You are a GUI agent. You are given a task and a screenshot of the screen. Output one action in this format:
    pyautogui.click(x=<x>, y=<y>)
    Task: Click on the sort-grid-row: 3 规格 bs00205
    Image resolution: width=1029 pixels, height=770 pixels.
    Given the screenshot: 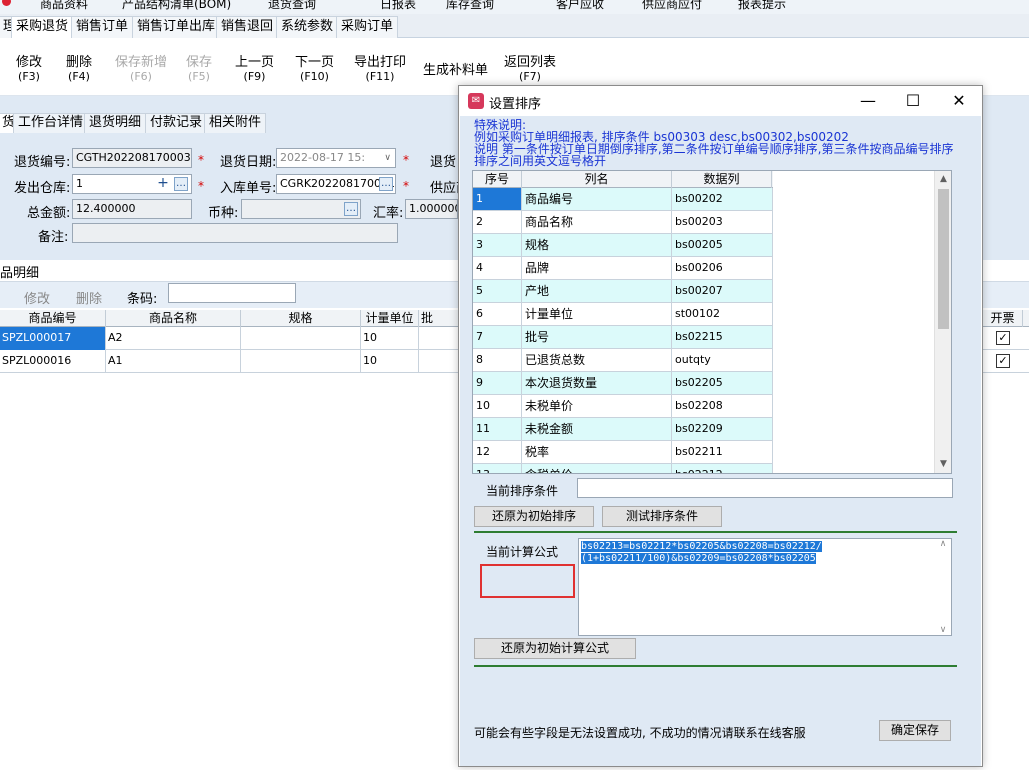 What is the action you would take?
    pyautogui.click(x=623, y=245)
    